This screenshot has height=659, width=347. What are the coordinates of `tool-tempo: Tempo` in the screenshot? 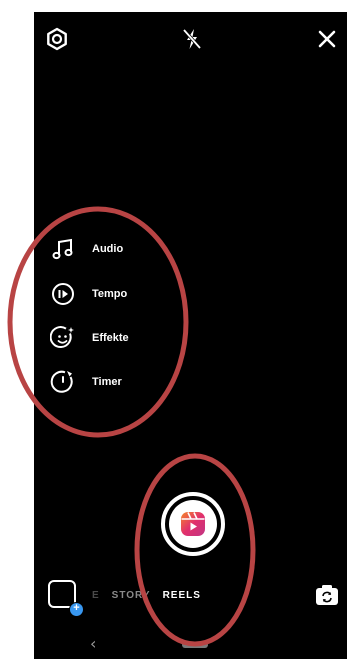 It's located at (88, 294).